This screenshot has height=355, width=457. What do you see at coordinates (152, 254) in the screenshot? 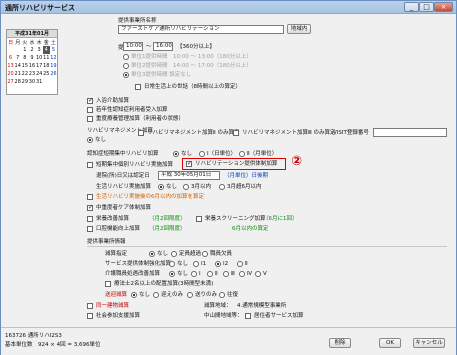
I see `reduce-none-radio` at bounding box center [152, 254].